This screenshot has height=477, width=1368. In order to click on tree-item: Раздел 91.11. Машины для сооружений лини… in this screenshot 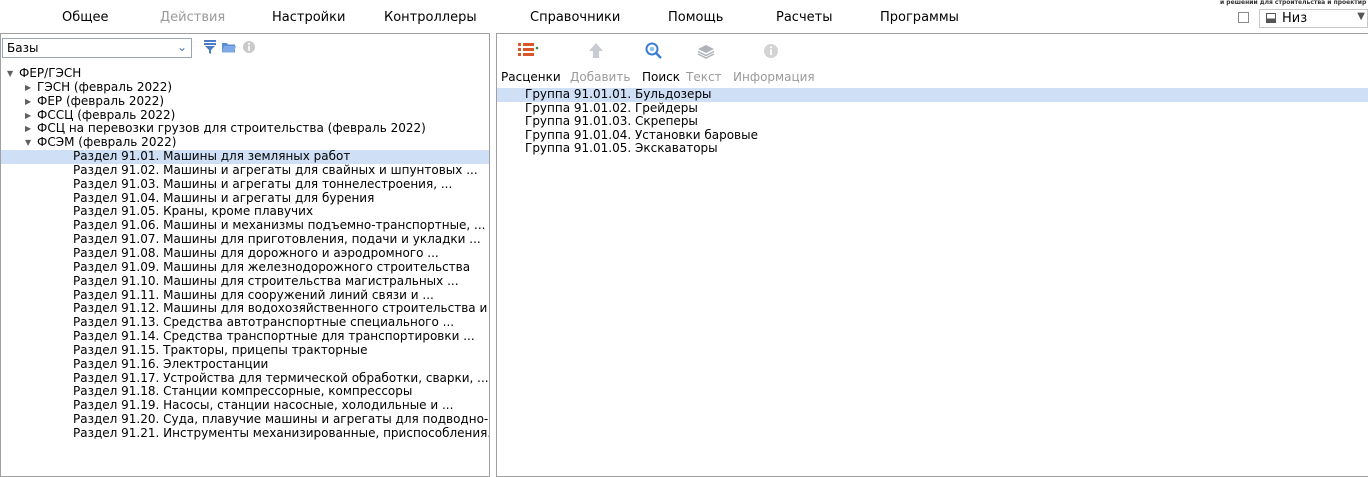, I will do `click(245, 295)`.